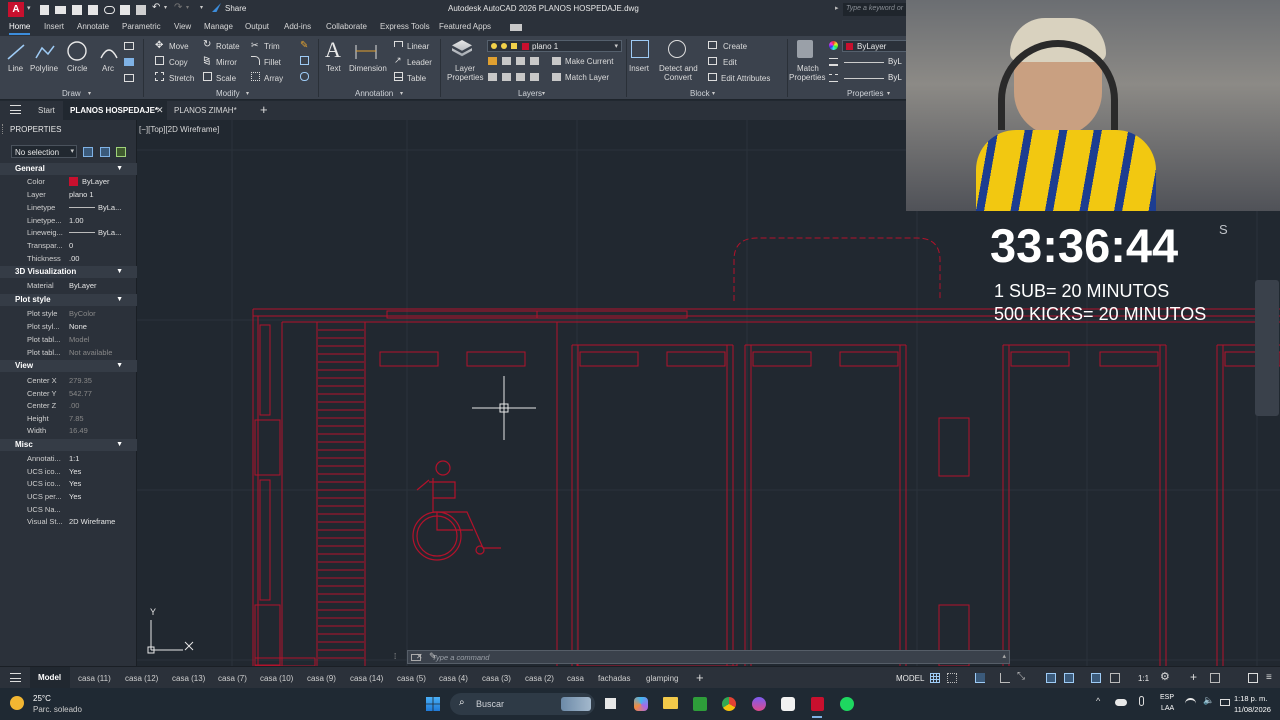  What do you see at coordinates (1021, 676) in the screenshot?
I see `polar-tracking-icon: ⤡` at bounding box center [1021, 676].